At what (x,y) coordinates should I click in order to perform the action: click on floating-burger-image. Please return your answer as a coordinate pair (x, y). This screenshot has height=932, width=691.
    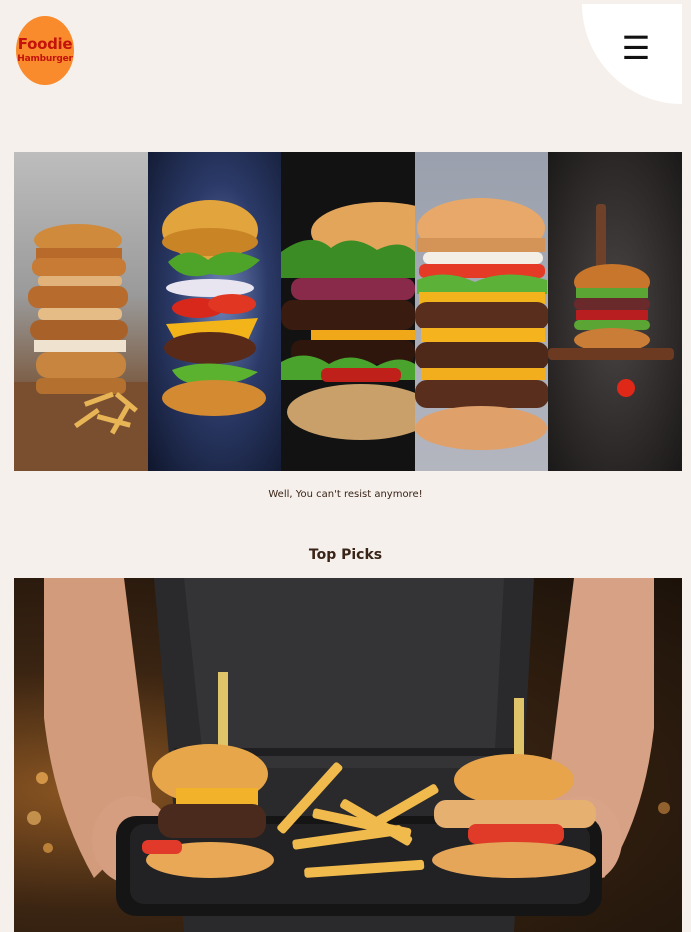
    Looking at the image, I should click on (213, 308).